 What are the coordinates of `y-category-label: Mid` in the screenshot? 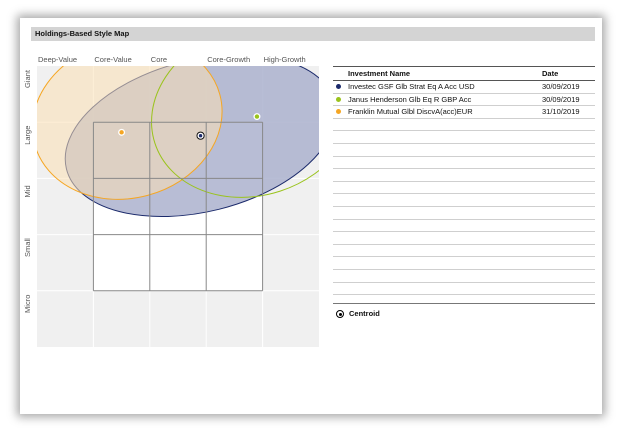 It's located at (27, 191).